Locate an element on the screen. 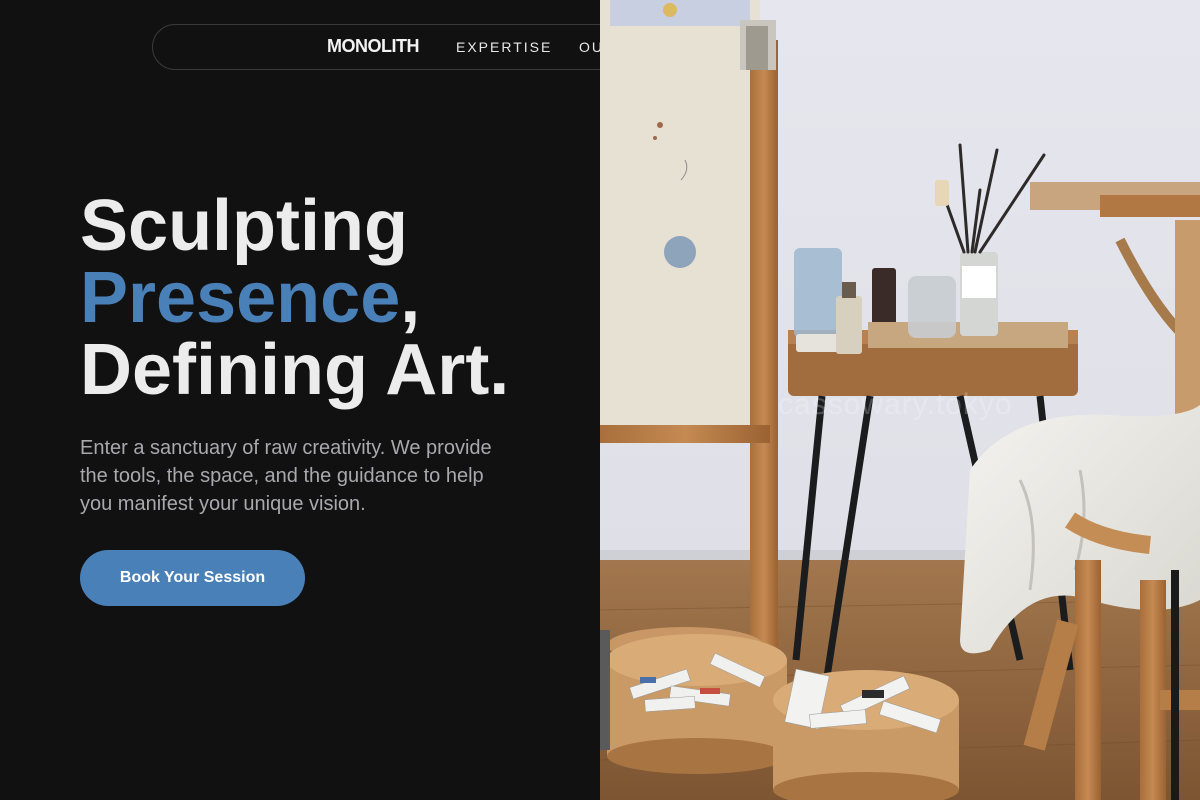 The image size is (1200, 800). photo-watermark: cassowary.tokyo is located at coordinates (895, 404).